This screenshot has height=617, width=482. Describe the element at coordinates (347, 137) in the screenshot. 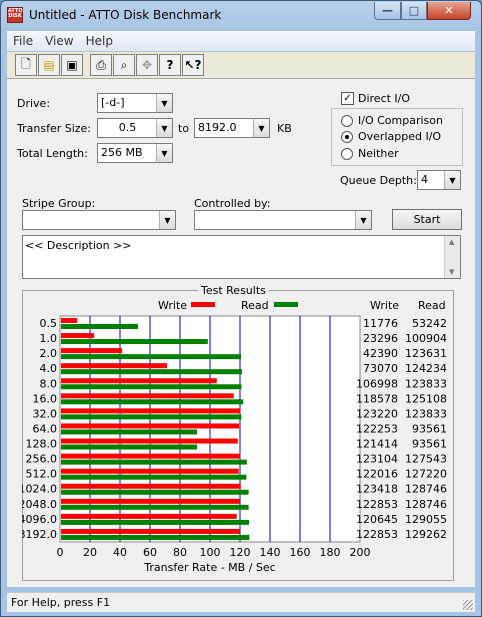

I see `overlapped-io-radio` at that location.